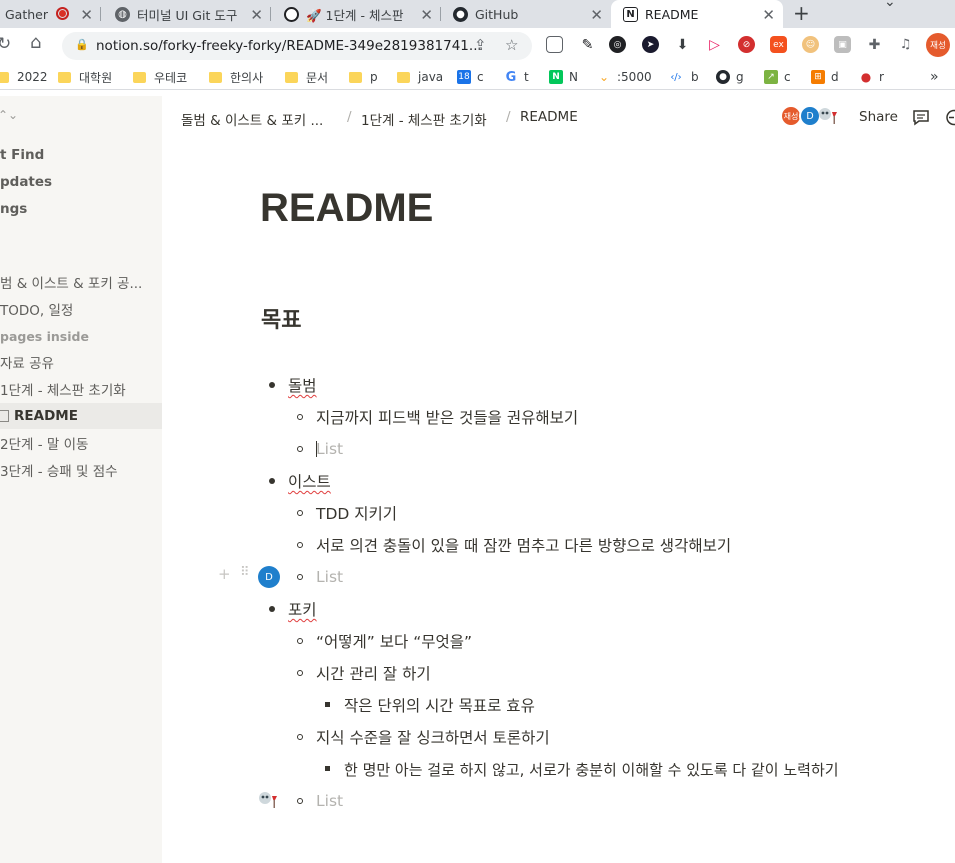 This screenshot has height=863, width=955. Describe the element at coordinates (587, 44) in the screenshot. I see `eyedropper-icon: ✎` at that location.